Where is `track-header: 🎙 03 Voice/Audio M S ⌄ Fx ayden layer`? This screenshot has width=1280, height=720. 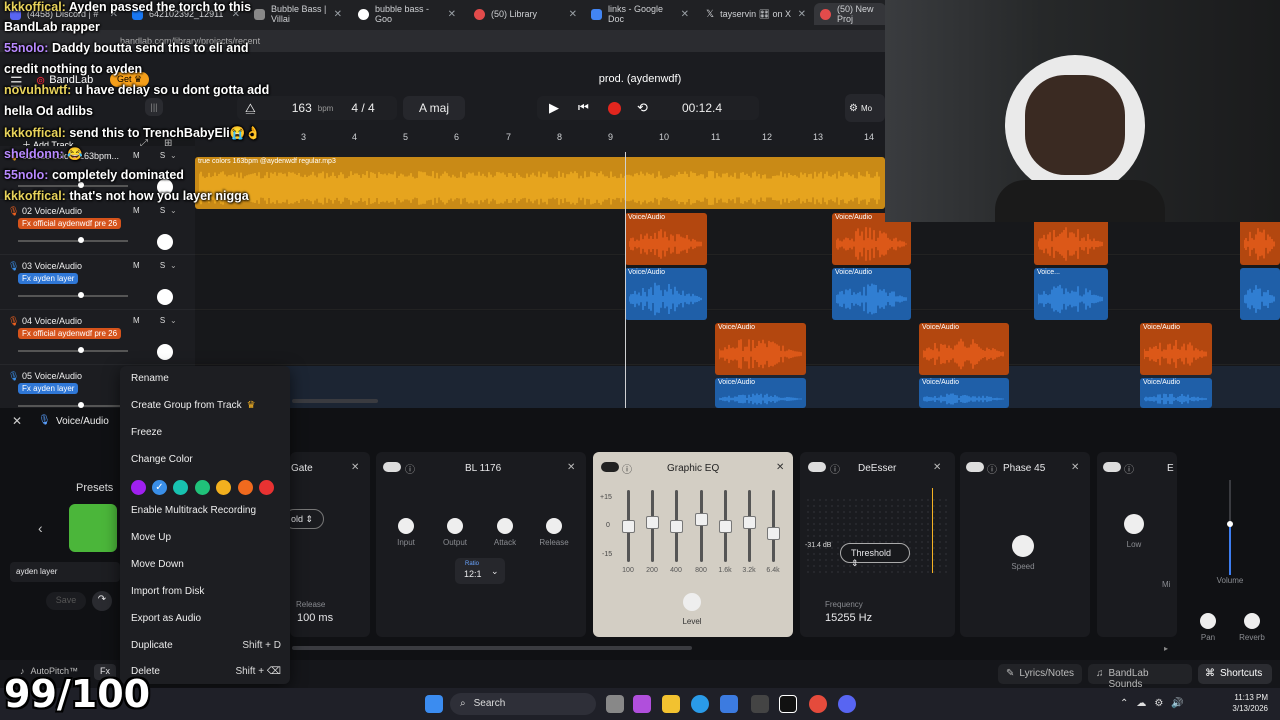 track-header: 🎙 03 Voice/Audio M S ⌄ Fx ayden layer is located at coordinates (97, 283).